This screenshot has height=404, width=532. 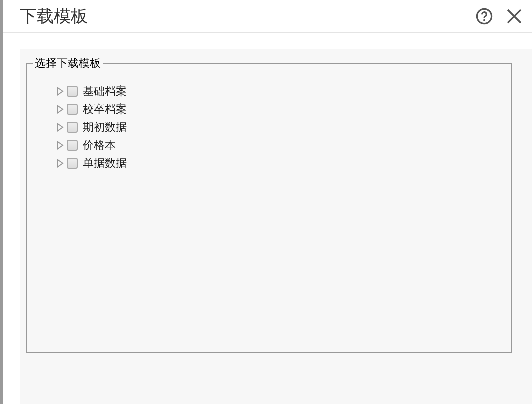 What do you see at coordinates (105, 91) in the screenshot?
I see `tree-item-label: 基础档案` at bounding box center [105, 91].